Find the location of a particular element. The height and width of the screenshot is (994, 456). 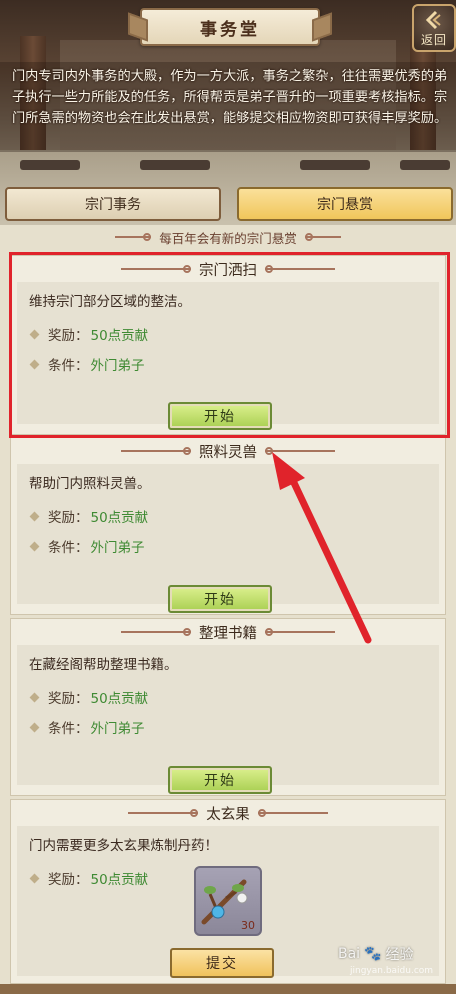

item-slot: 30 is located at coordinates (228, 901).